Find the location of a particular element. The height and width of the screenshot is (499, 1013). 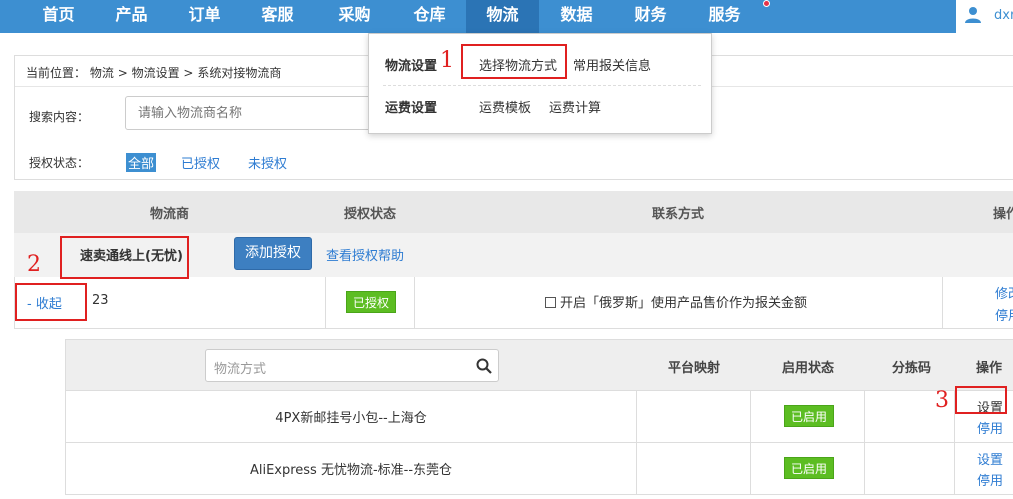

settings-link: 设置 is located at coordinates (990, 458).